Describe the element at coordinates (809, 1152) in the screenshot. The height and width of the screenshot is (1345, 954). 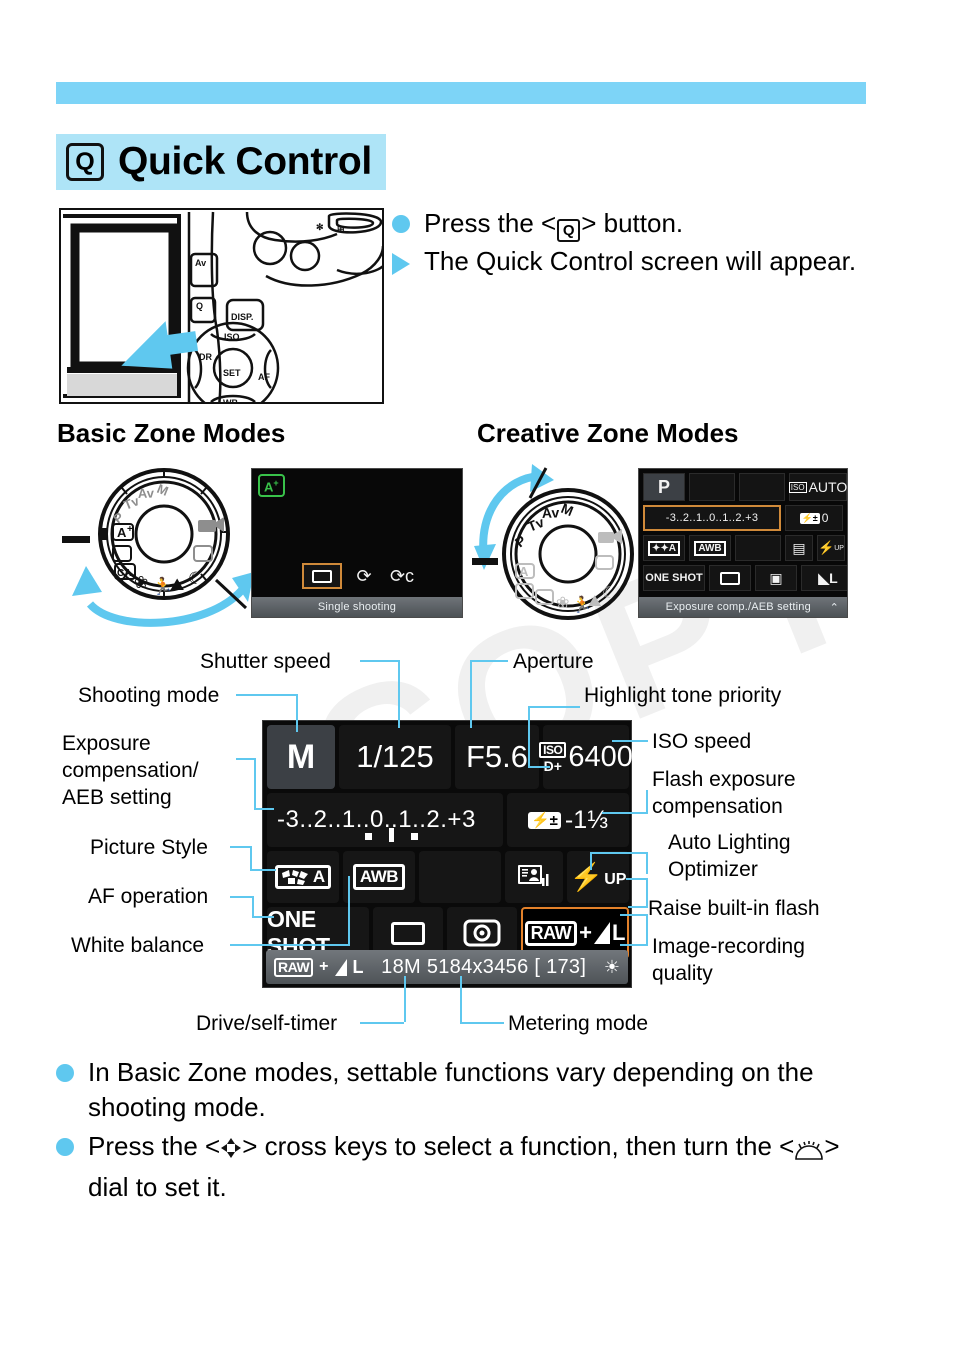
I see `main-dial-icon` at that location.